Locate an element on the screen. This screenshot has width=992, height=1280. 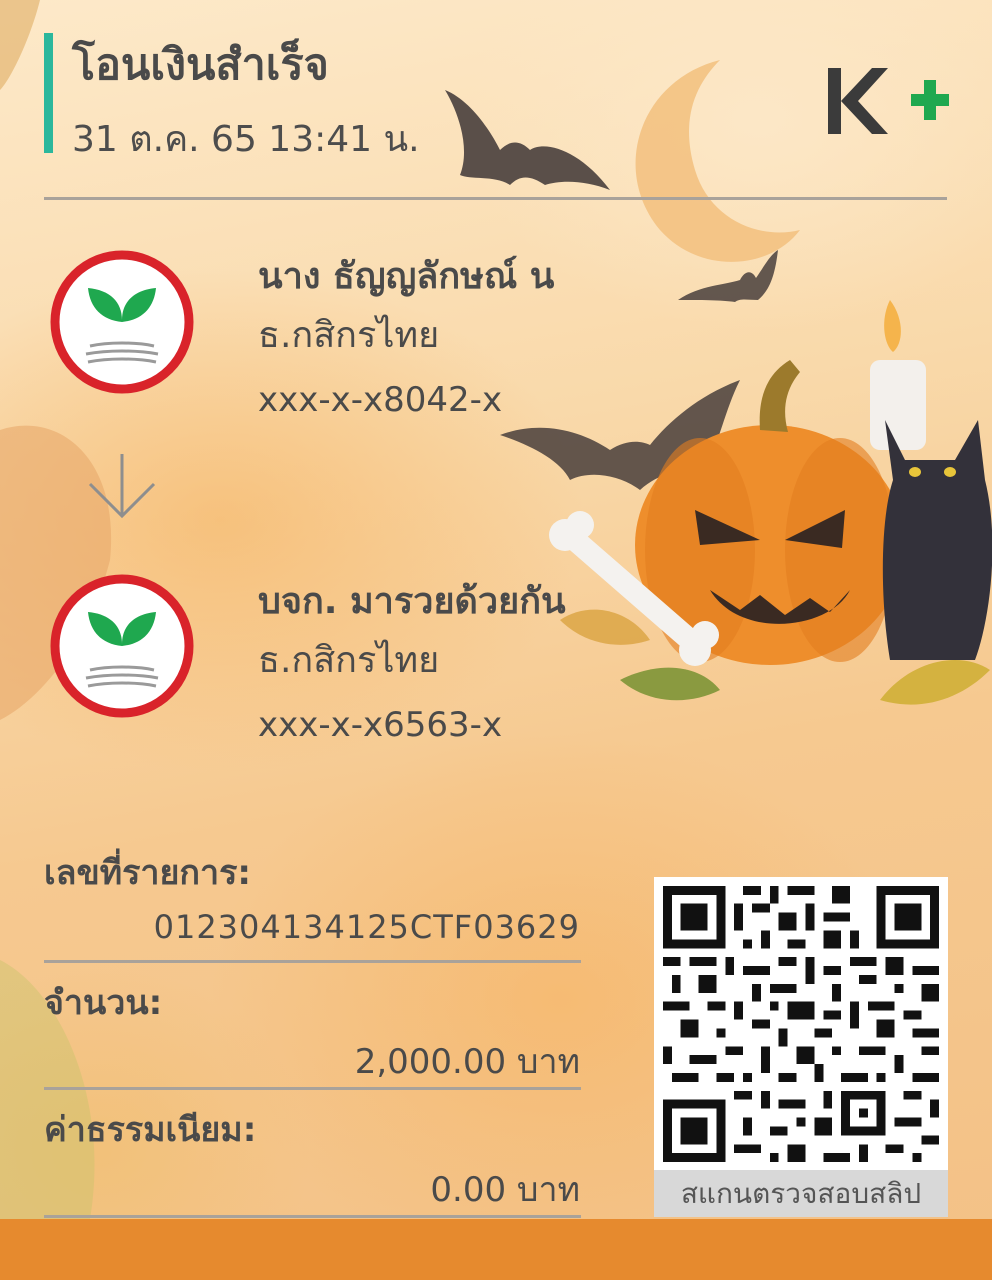
reference-value: 012304134125CTF03629 is located at coordinates (366, 927).